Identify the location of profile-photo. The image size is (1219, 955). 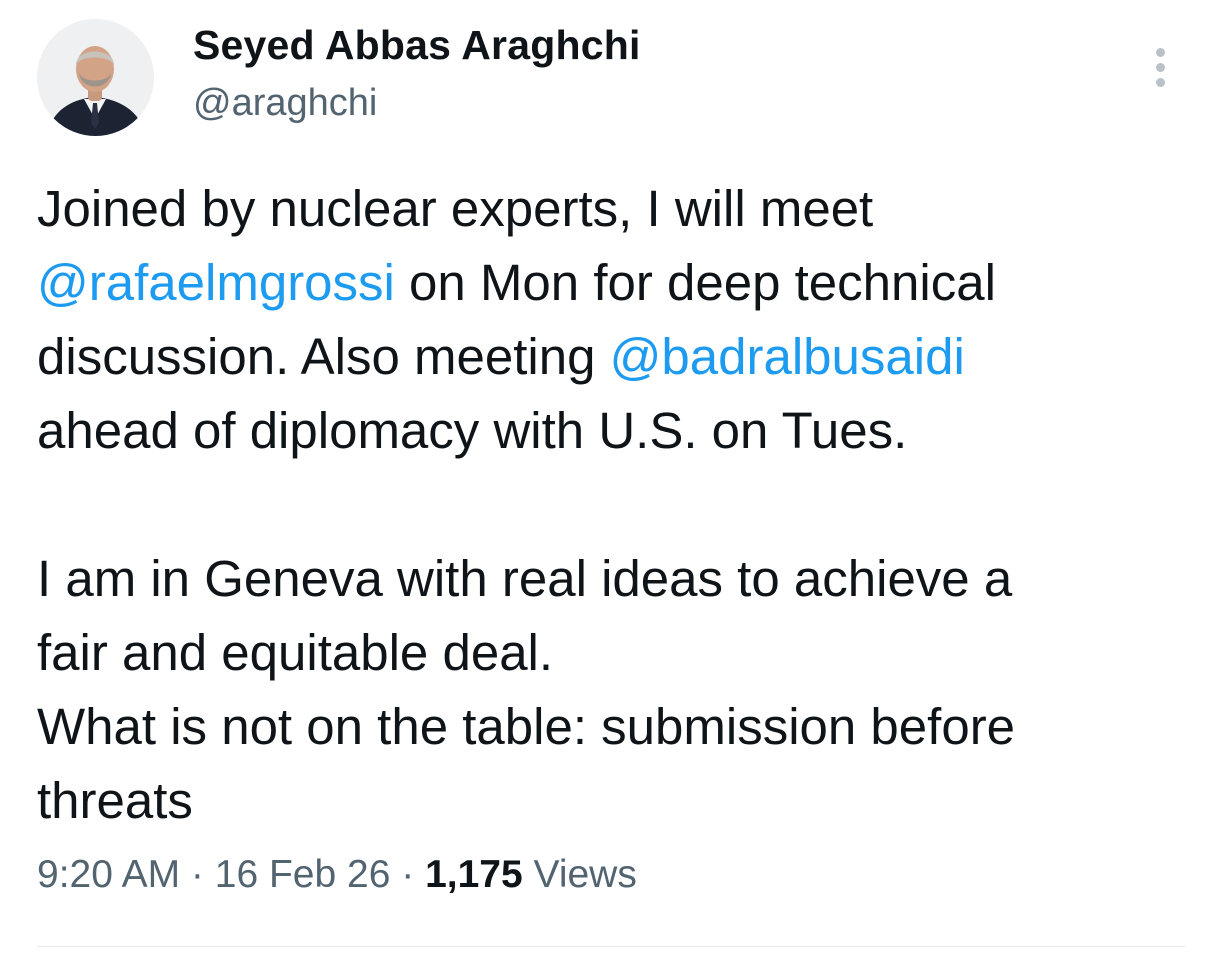
(95, 77).